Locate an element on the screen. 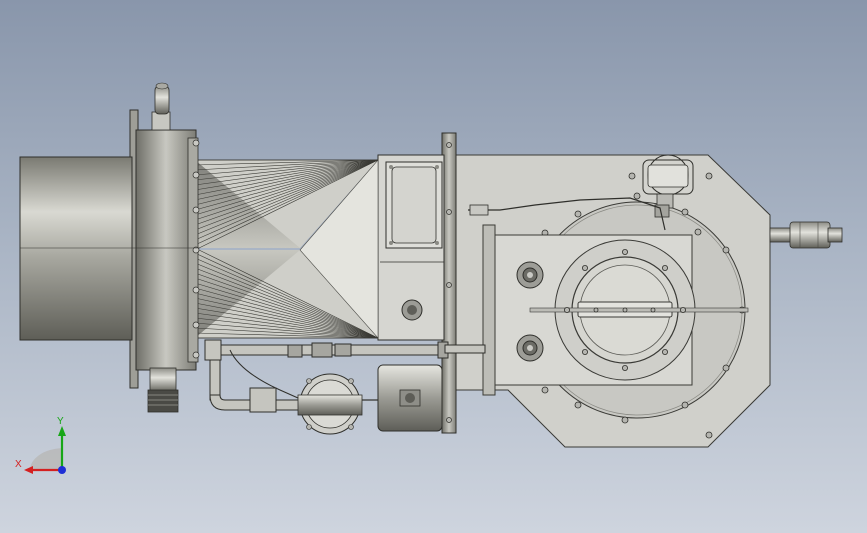  pressure-gauge is located at coordinates (161, 106).